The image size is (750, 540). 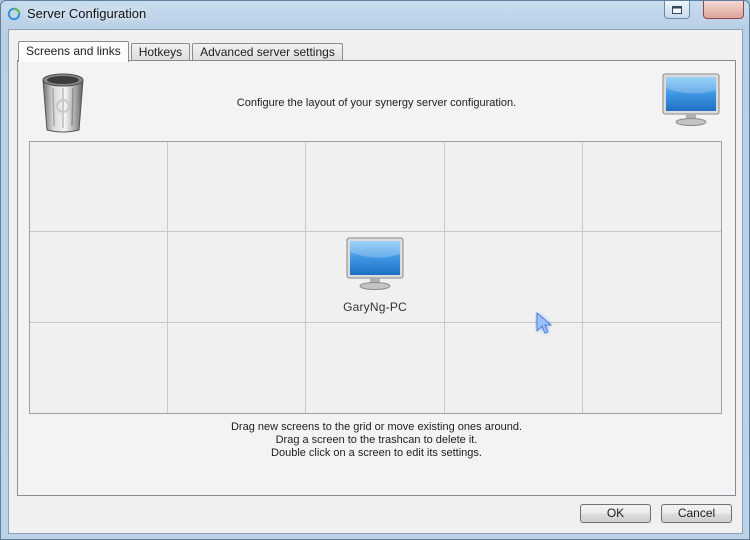 What do you see at coordinates (160, 52) in the screenshot?
I see `tab-hotkeys: Hotkeys` at bounding box center [160, 52].